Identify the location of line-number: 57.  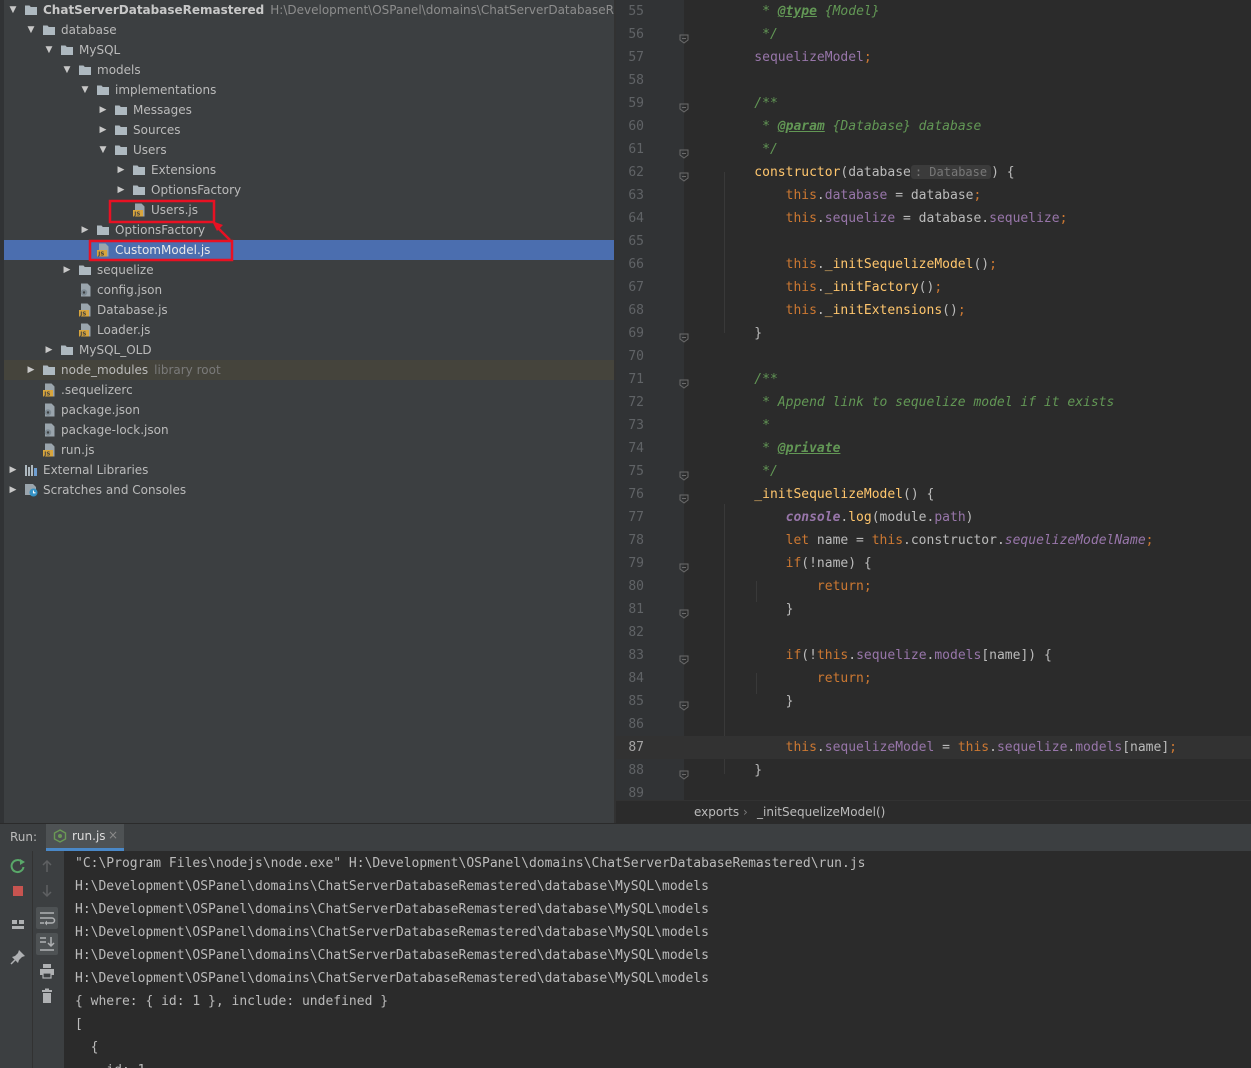
(630, 57).